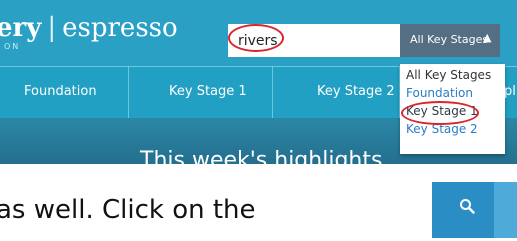 This screenshot has height=241, width=517. I want to click on chevron-up-icon: ▲, so click(487, 37).